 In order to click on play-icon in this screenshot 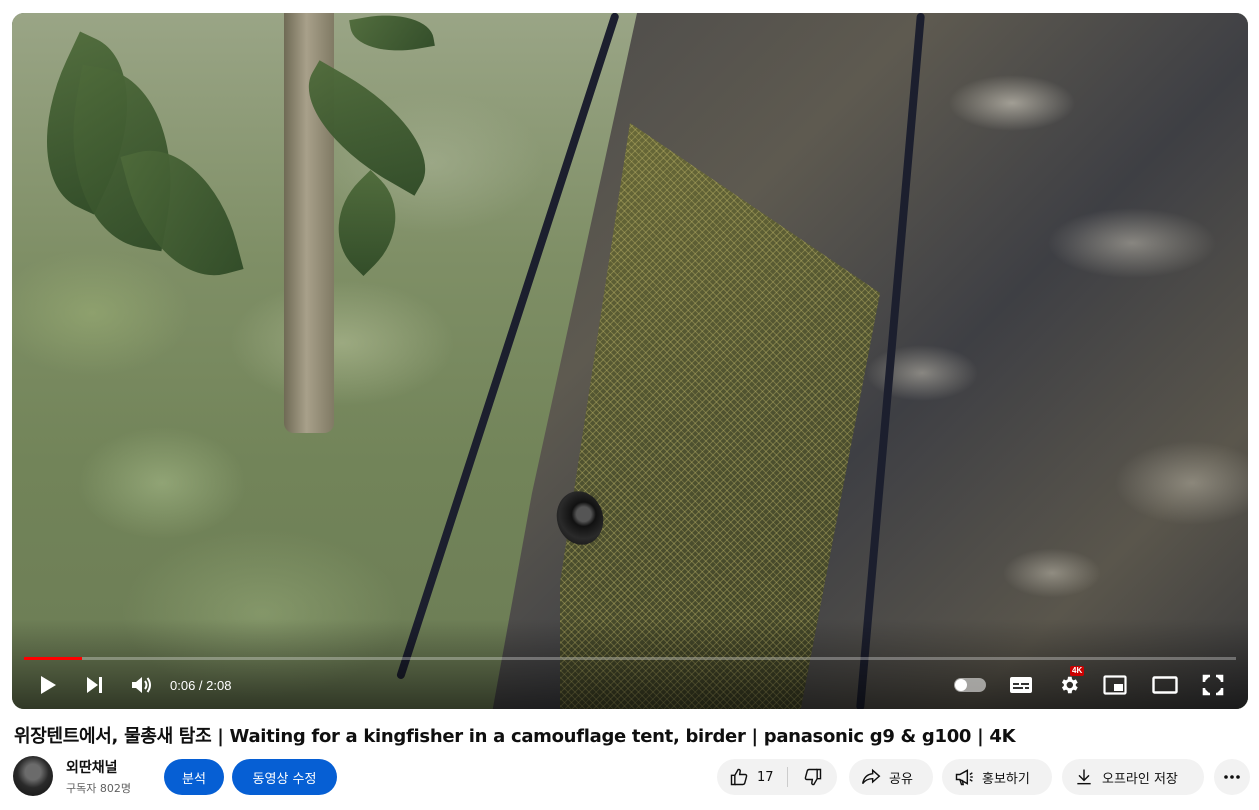, I will do `click(48, 685)`.